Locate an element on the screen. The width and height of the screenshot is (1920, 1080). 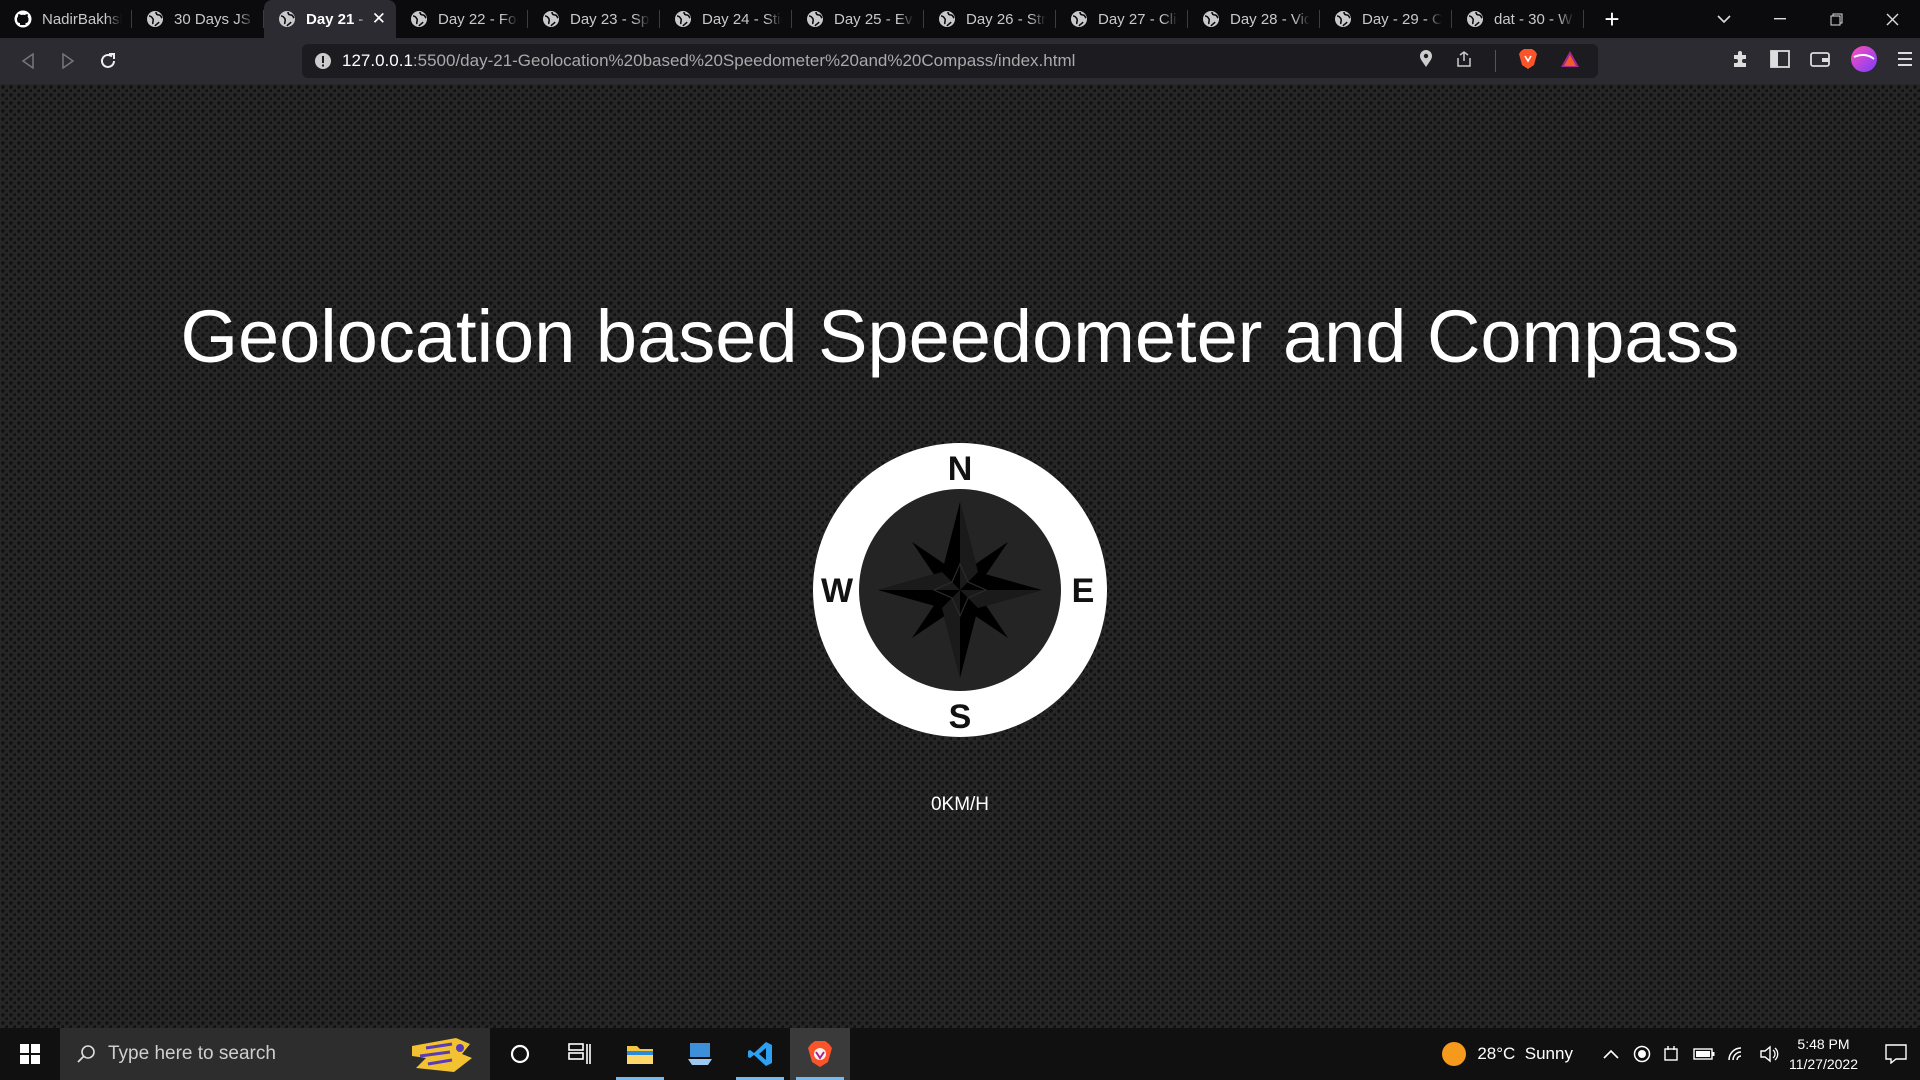
search-icon is located at coordinates (86, 1054).